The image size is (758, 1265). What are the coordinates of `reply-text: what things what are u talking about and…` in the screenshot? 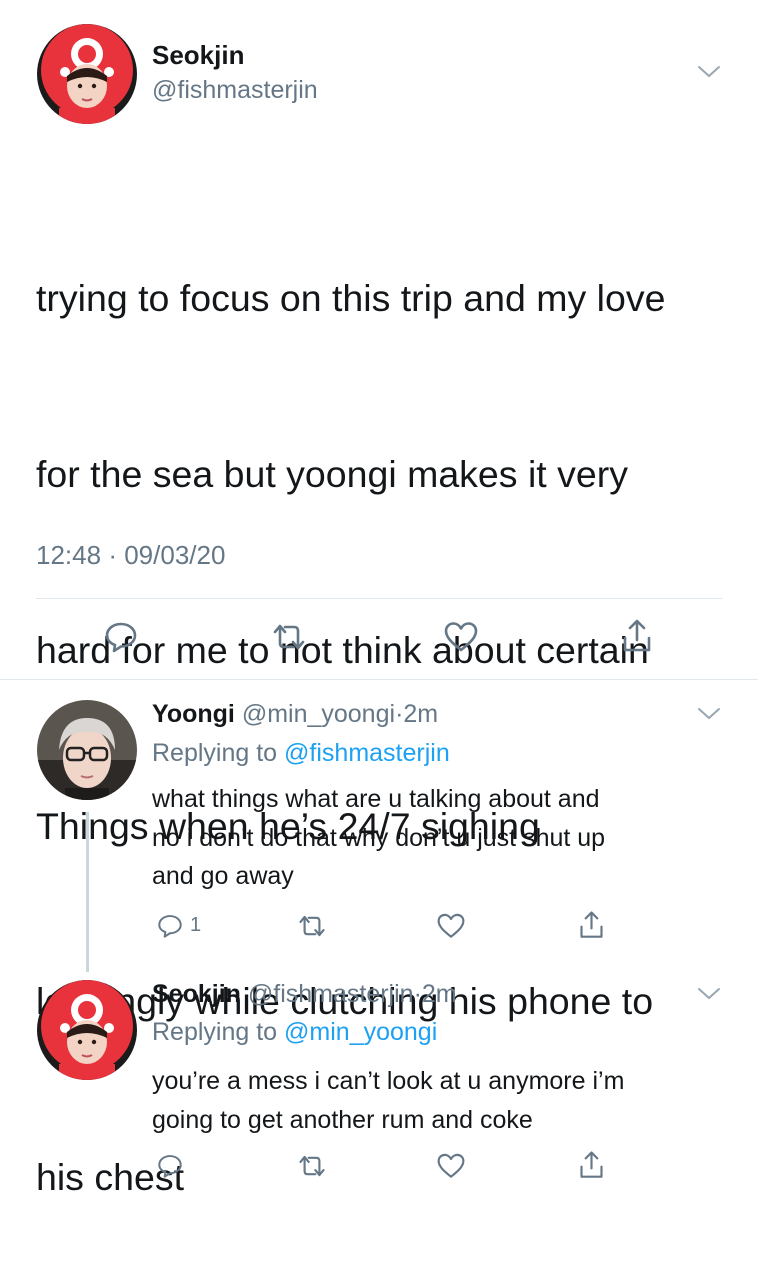 It's located at (437, 838).